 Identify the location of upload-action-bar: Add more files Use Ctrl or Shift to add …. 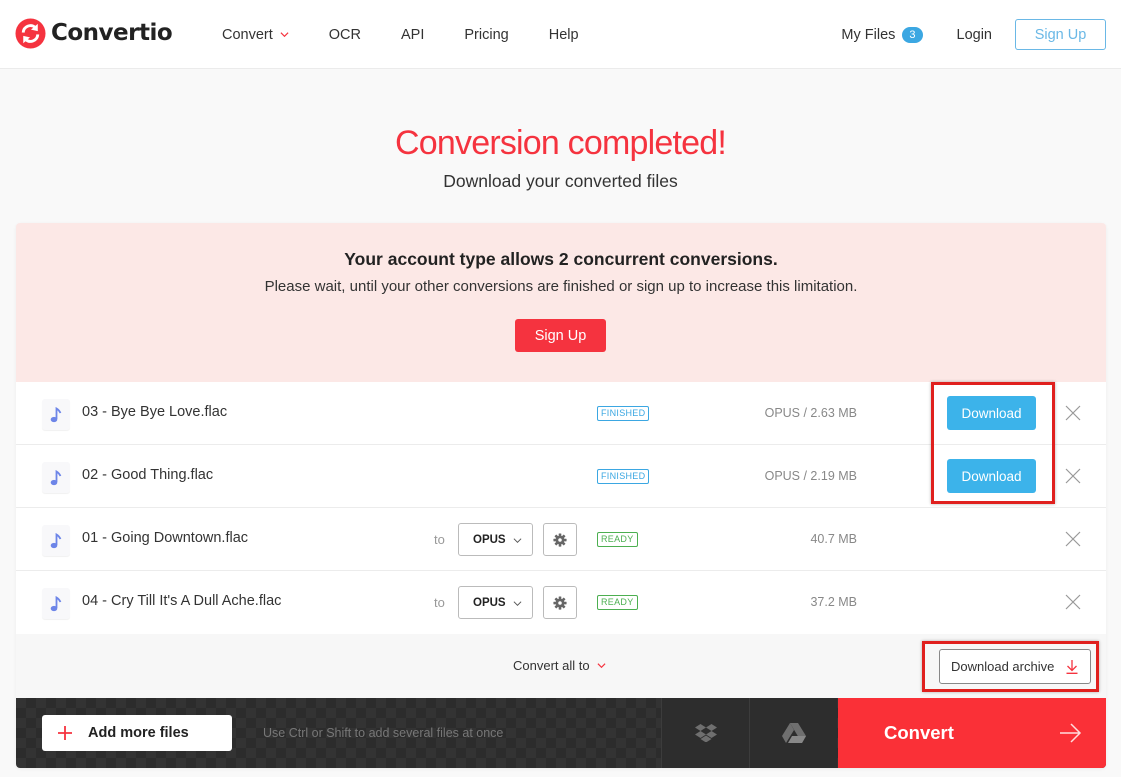
(561, 733).